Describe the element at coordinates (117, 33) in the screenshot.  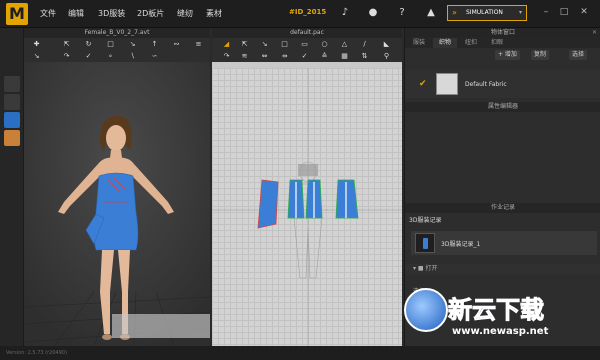
I see `3d-viewport-title: Female_B_V0_2_7.avt` at that location.